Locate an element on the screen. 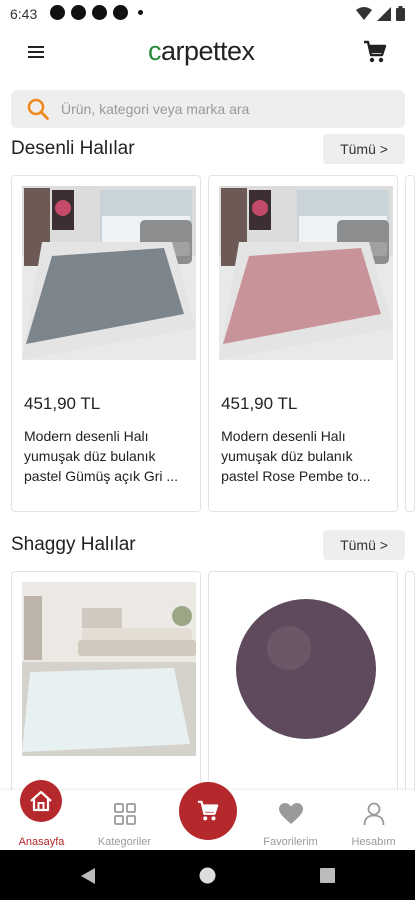 The image size is (415, 900). section-header-patterned-rugs: Desenli Halılar Tümü > is located at coordinates (208, 149).